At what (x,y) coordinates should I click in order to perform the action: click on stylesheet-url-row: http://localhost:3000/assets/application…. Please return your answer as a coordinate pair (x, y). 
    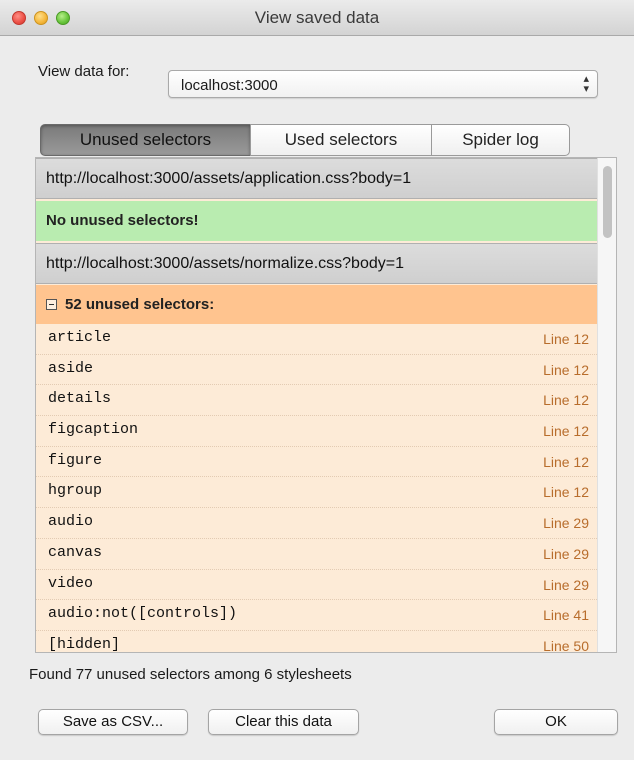
    Looking at the image, I should click on (317, 178).